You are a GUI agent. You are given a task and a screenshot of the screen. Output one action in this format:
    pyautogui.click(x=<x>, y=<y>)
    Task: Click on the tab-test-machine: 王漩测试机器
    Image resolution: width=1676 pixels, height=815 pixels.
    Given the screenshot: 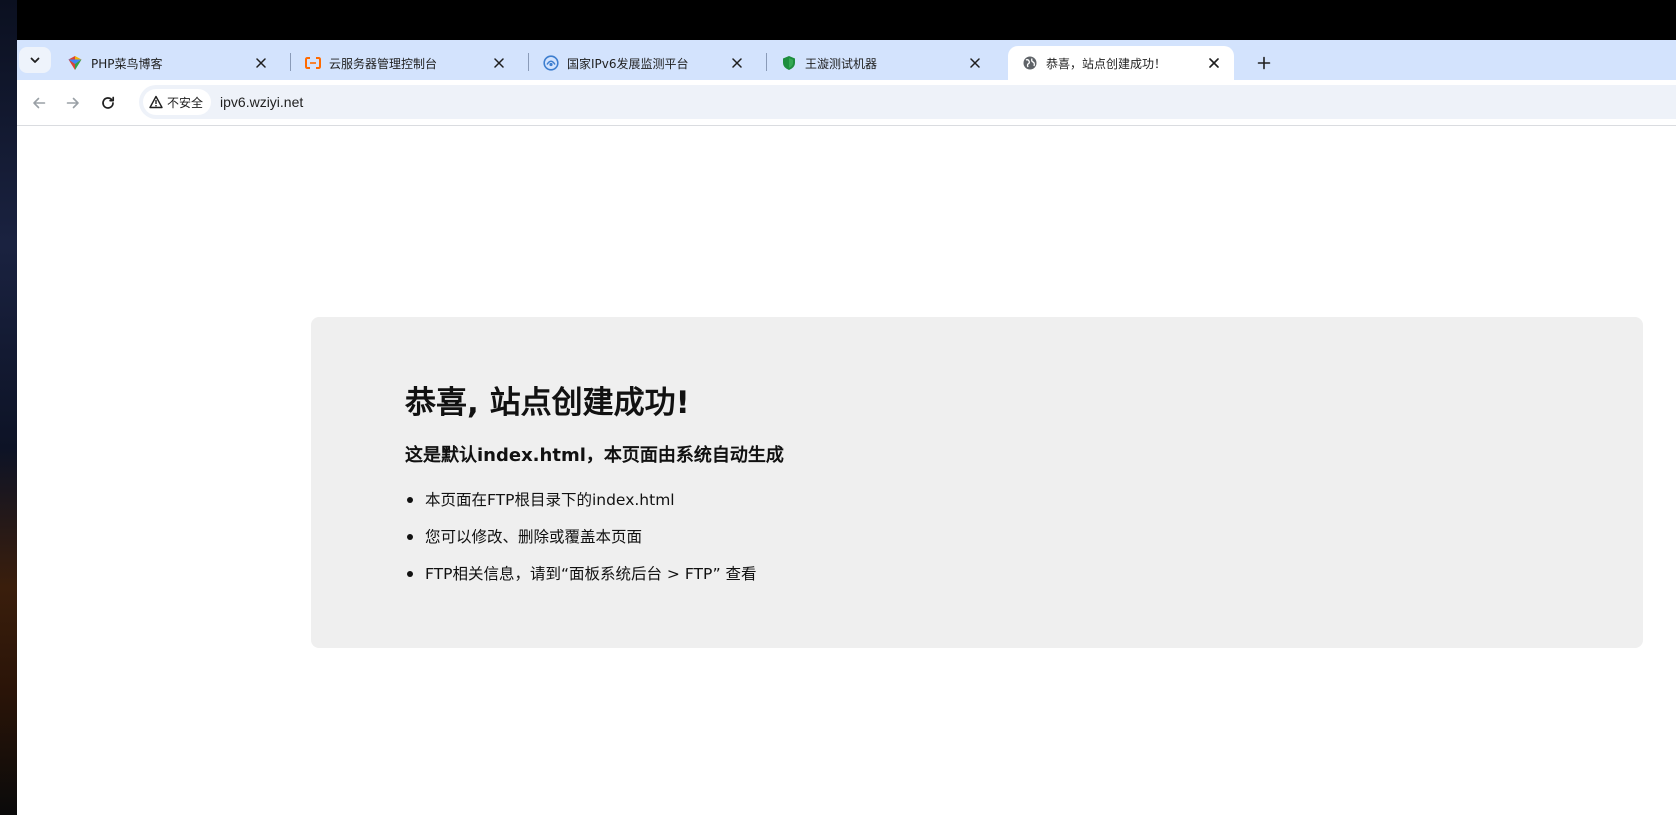 What is the action you would take?
    pyautogui.click(x=881, y=63)
    